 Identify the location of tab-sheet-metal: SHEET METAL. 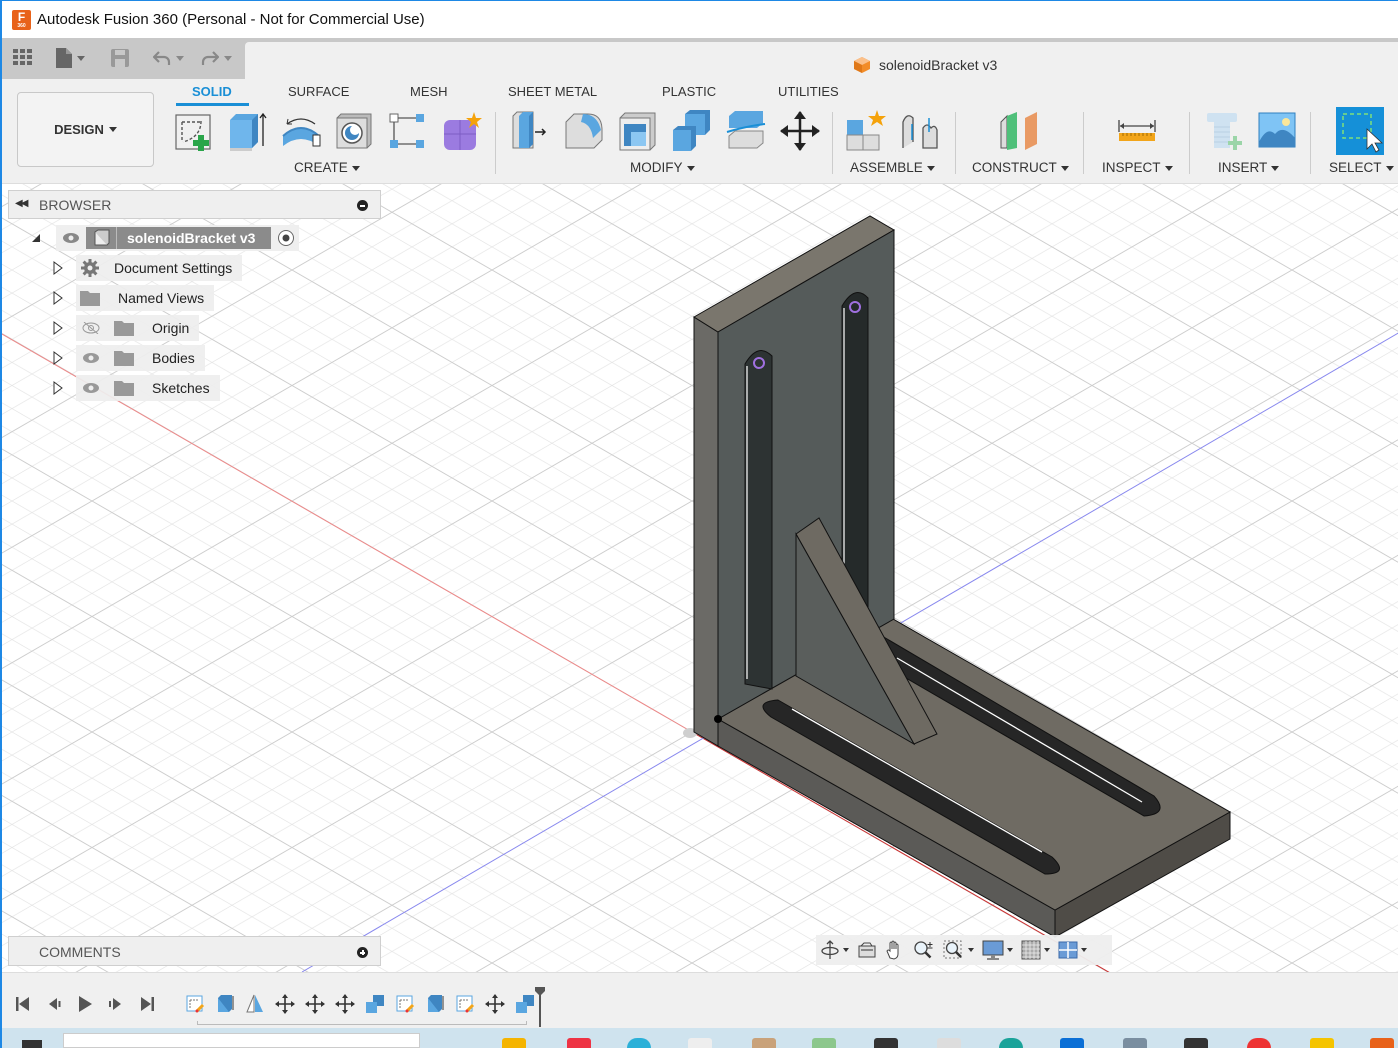
(552, 91).